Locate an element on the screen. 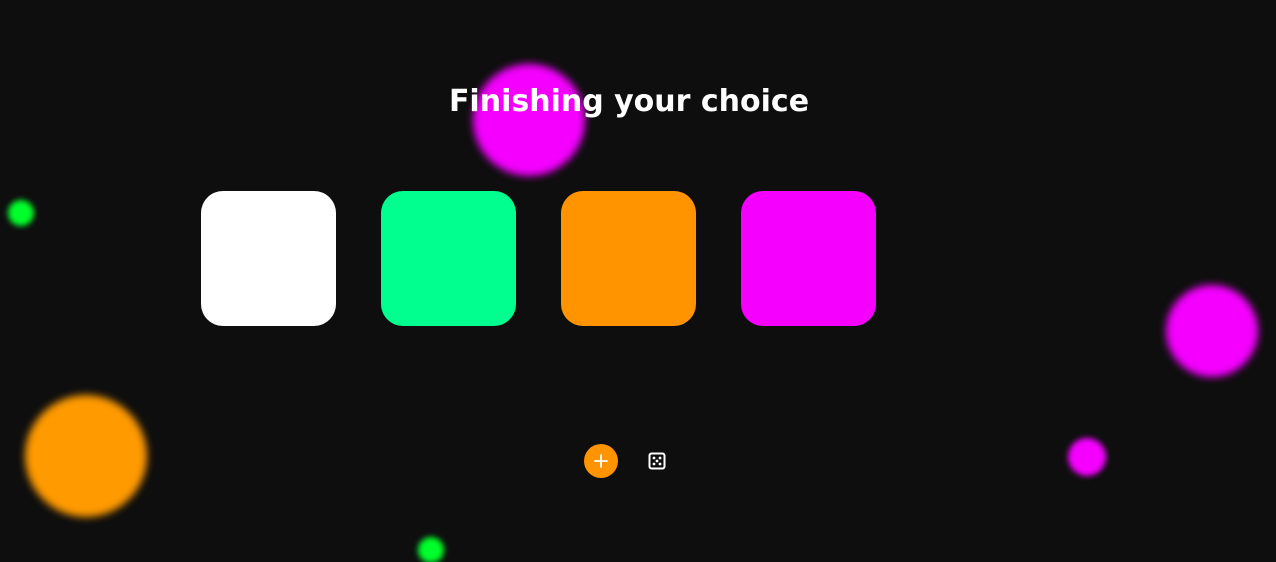  color-swatch-magenta is located at coordinates (808, 258).